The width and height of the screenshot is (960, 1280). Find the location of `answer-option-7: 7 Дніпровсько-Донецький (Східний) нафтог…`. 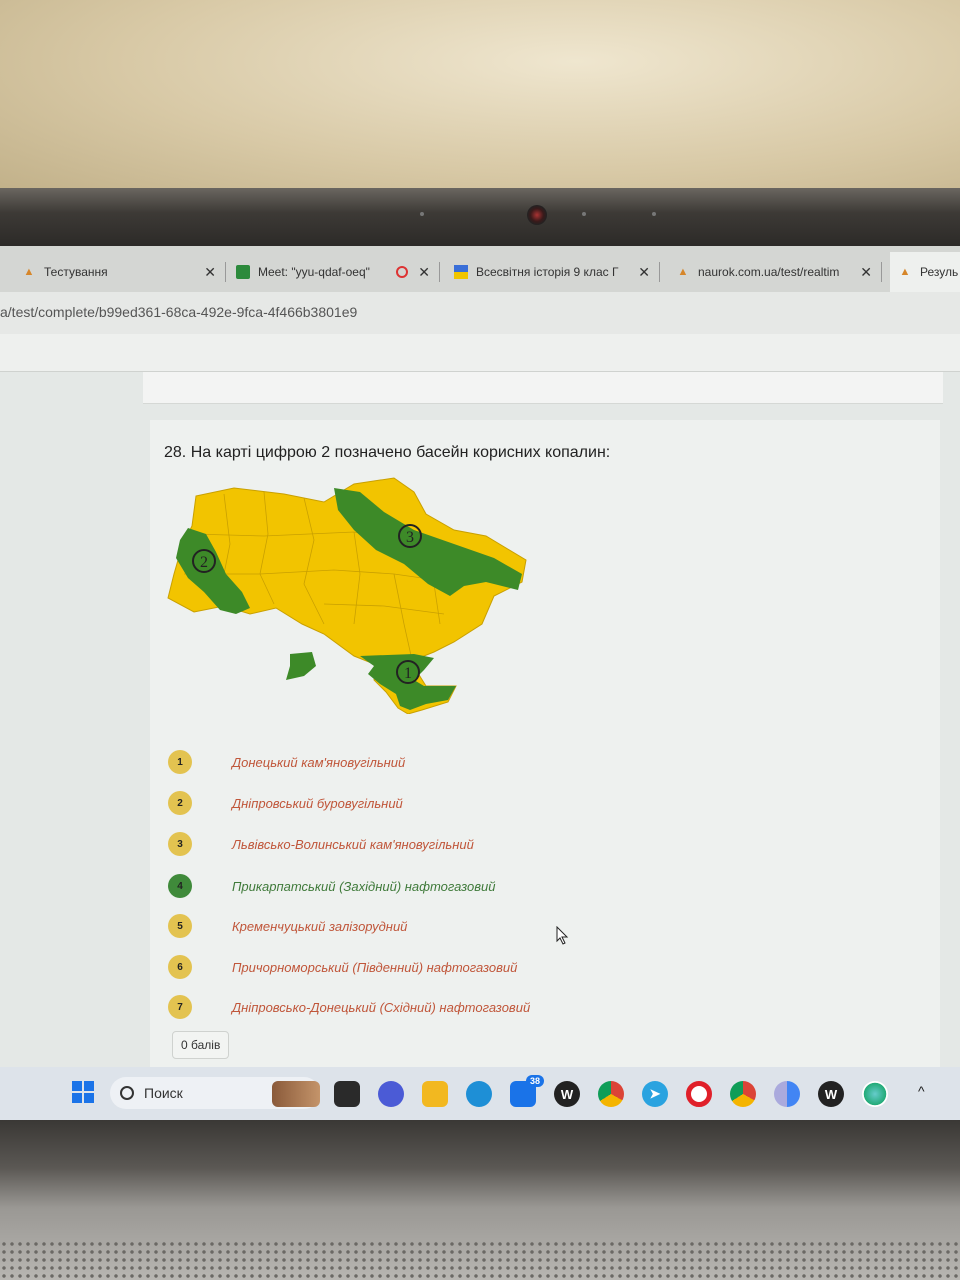

answer-option-7: 7 Дніпровсько-Донецький (Східний) нафтог… is located at coordinates (349, 1007).